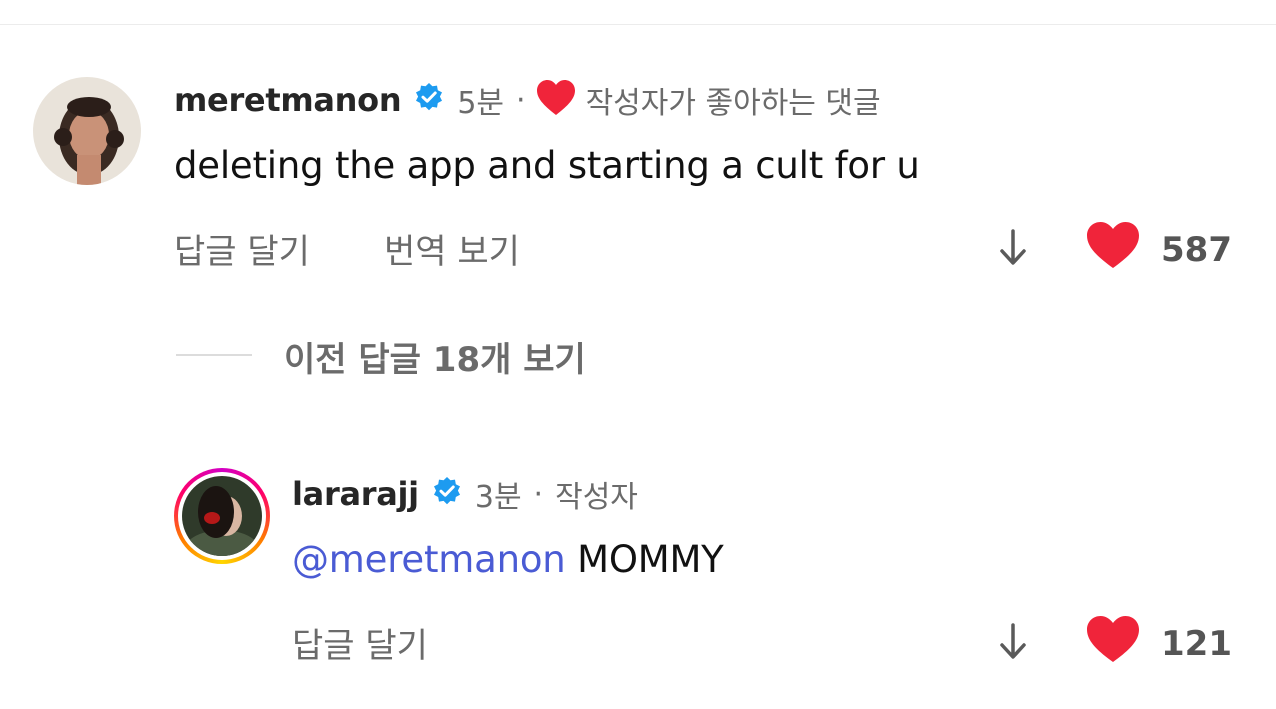 This screenshot has width=1276, height=709. Describe the element at coordinates (1196, 643) in the screenshot. I see `like-count: 121` at that location.